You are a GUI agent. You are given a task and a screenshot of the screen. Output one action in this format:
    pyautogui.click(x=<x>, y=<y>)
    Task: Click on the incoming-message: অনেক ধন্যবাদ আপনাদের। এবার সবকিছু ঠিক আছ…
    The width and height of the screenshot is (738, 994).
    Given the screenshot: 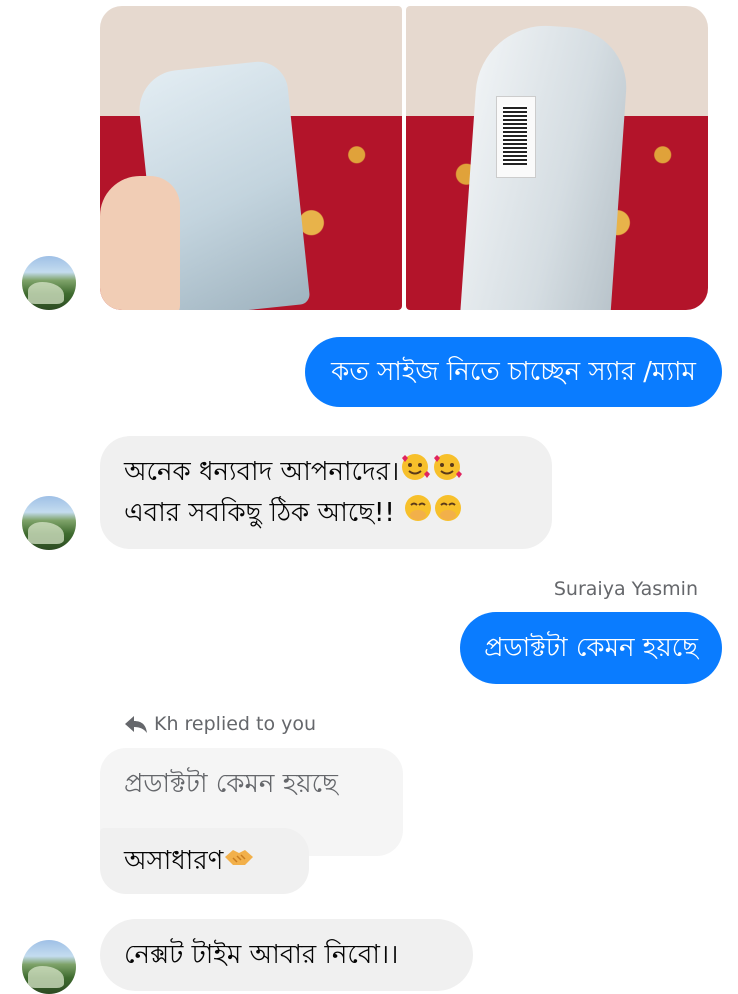 What is the action you would take?
    pyautogui.click(x=326, y=492)
    